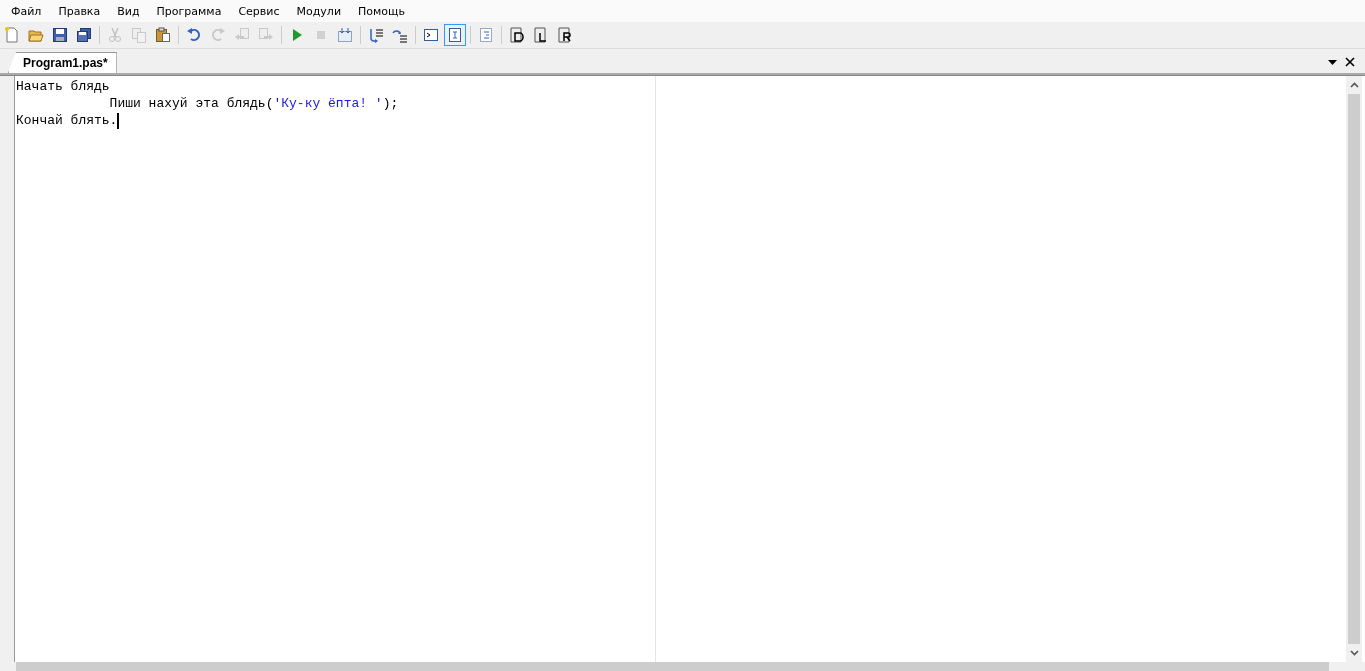  Describe the element at coordinates (319, 11) in the screenshot. I see `menu-item: Модули` at that location.